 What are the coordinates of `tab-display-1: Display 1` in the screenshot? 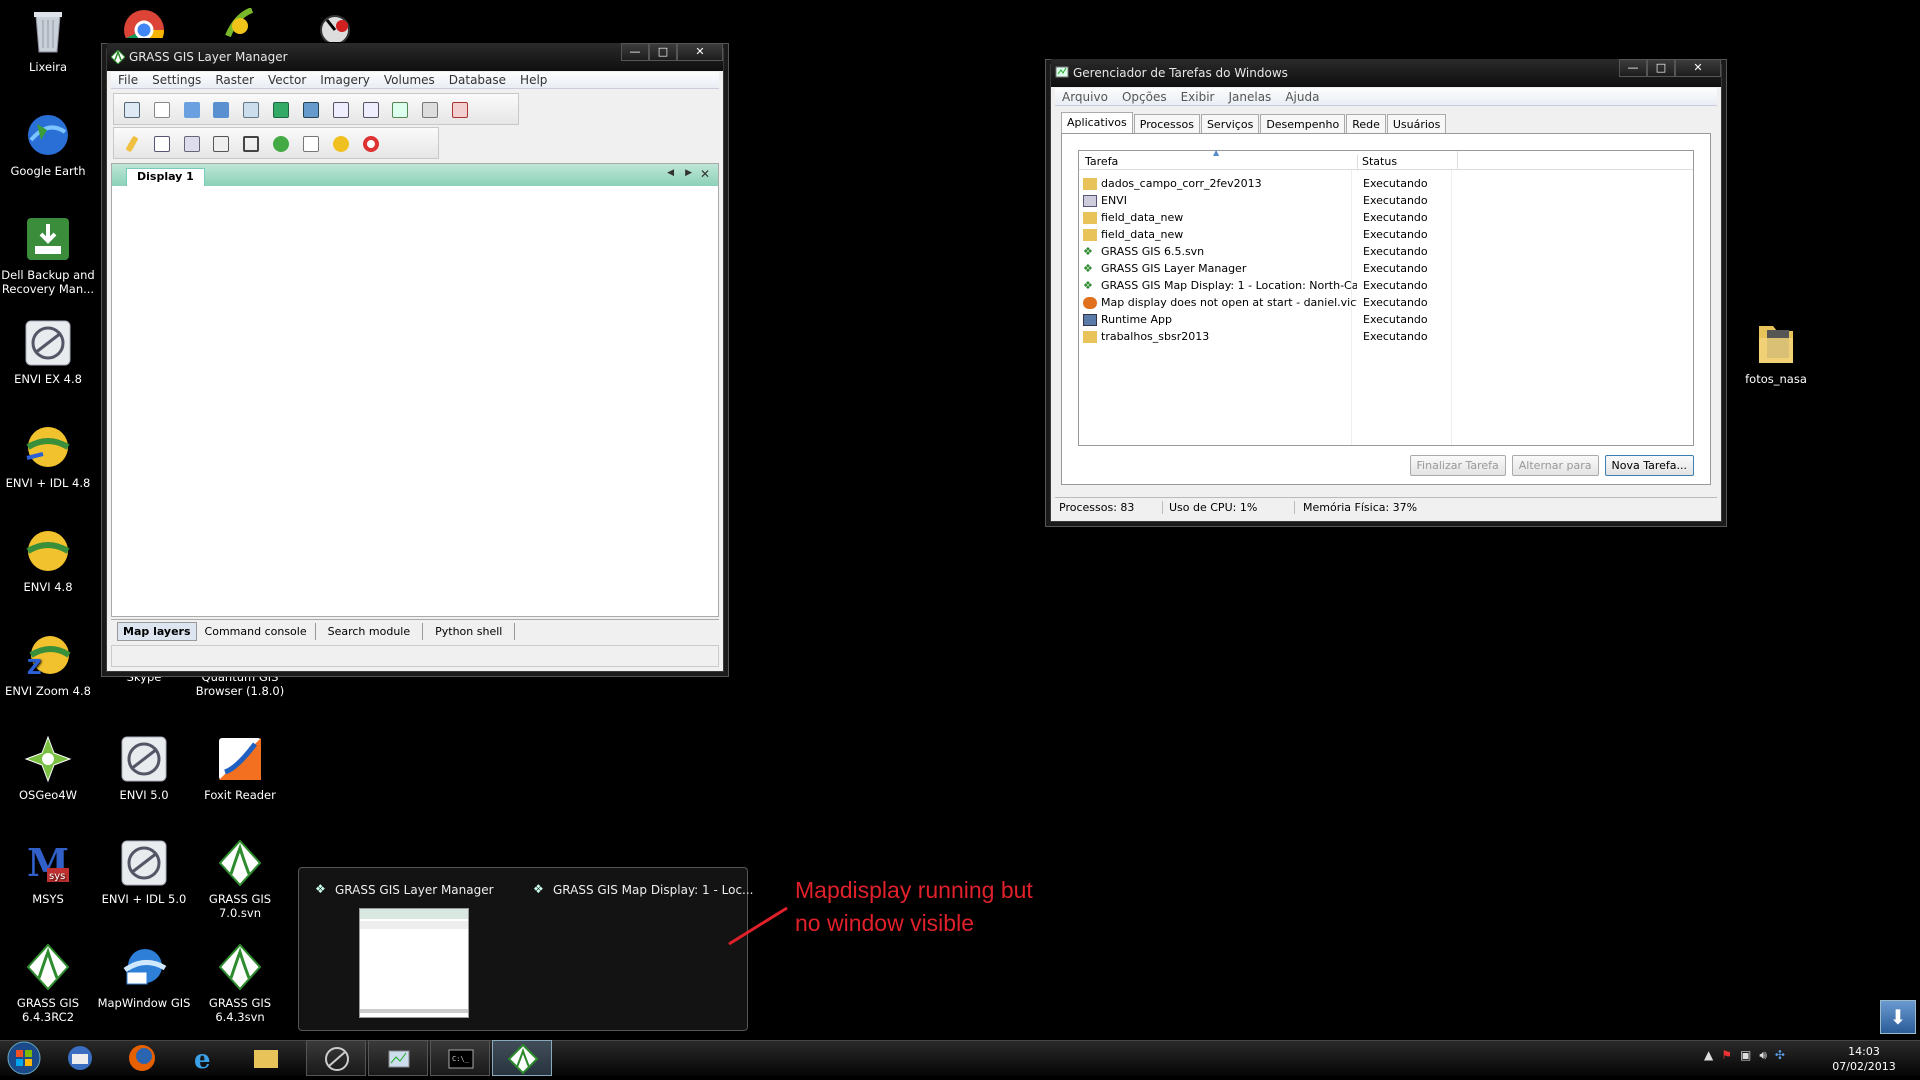 It's located at (165, 177).